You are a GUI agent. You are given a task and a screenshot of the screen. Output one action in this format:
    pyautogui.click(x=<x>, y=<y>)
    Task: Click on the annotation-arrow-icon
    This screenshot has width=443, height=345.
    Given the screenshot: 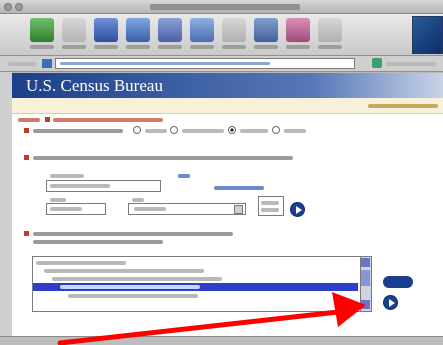 What is the action you would take?
    pyautogui.click(x=211, y=318)
    